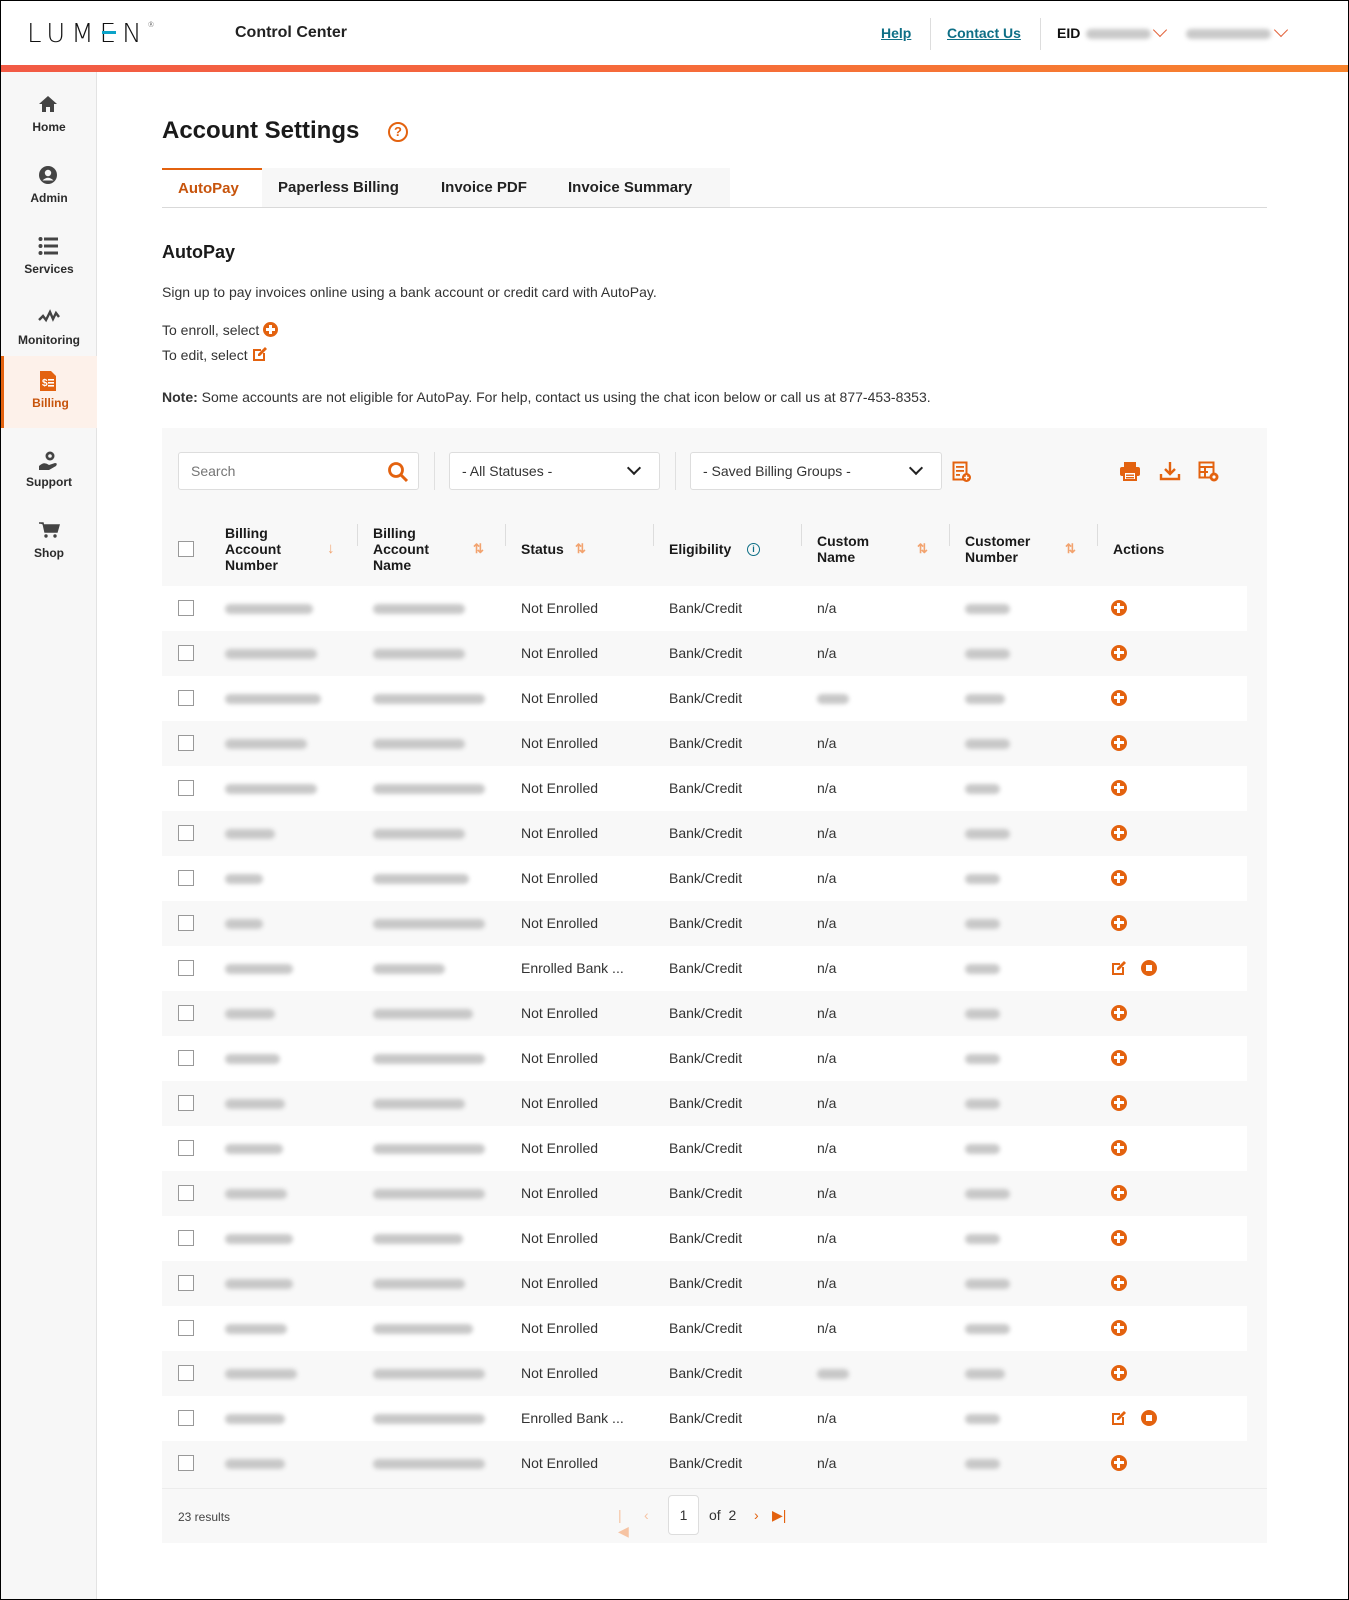  Describe the element at coordinates (984, 33) in the screenshot. I see `contact-us-link: Contact Us` at that location.